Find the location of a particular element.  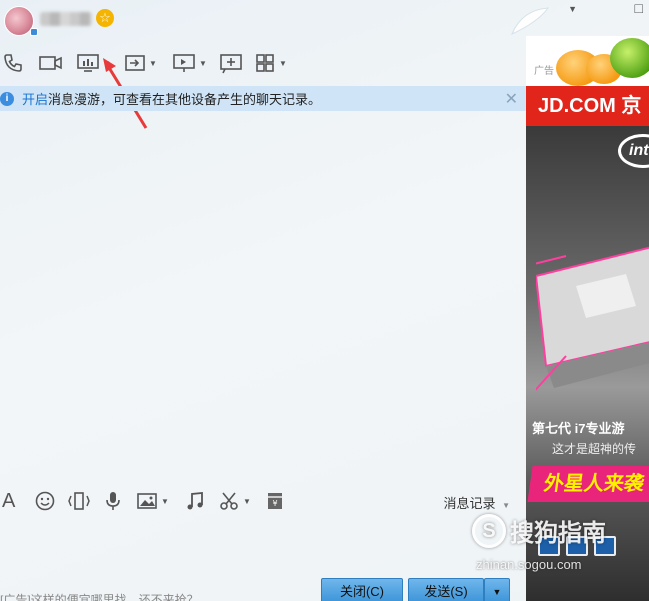

feather-decoration-icon is located at coordinates (530, 21).